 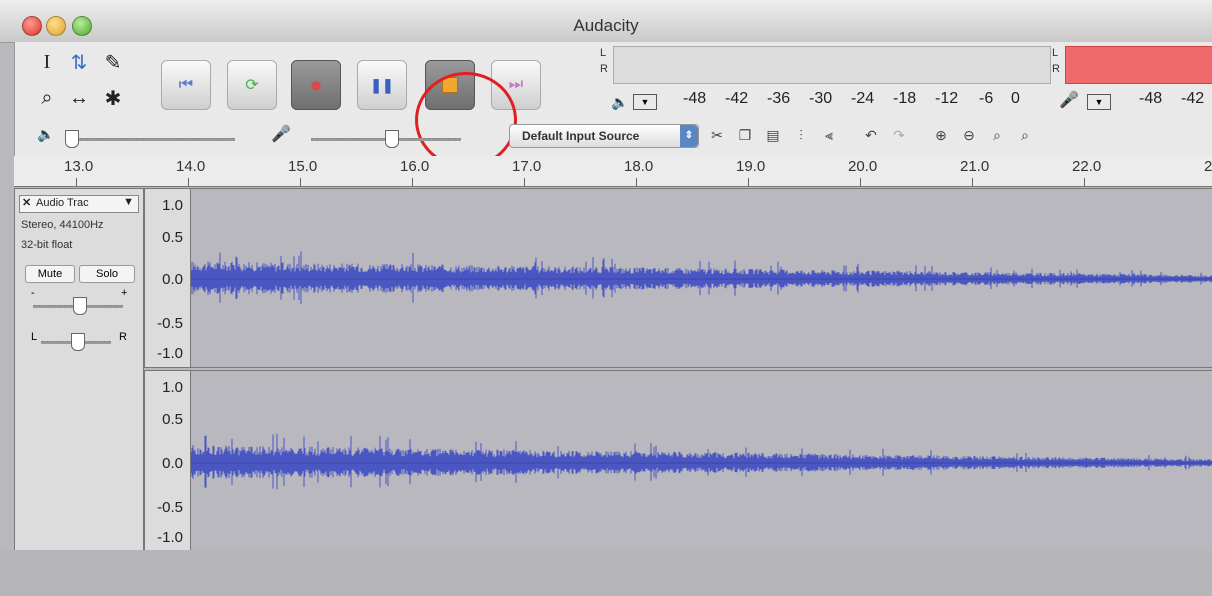 What do you see at coordinates (124, 293) in the screenshot?
I see `gain-plus-label: +` at bounding box center [124, 293].